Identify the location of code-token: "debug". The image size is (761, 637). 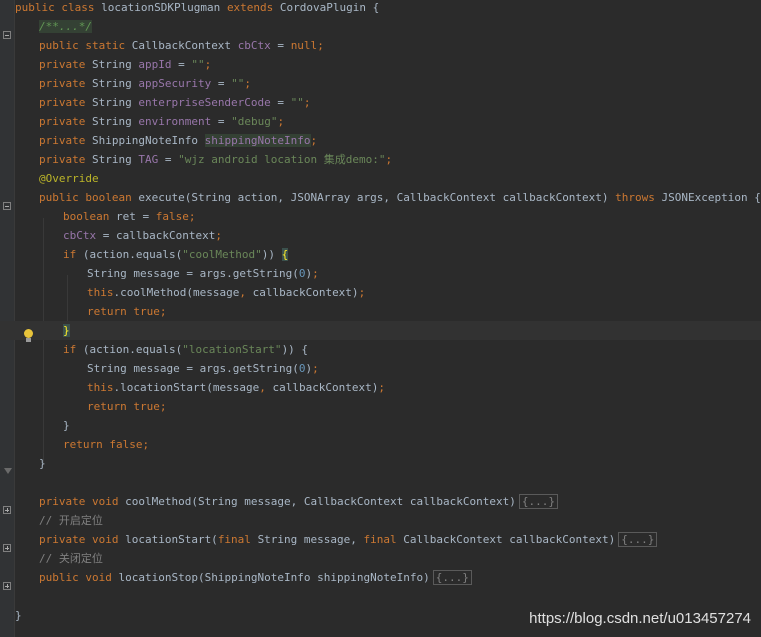
(254, 121).